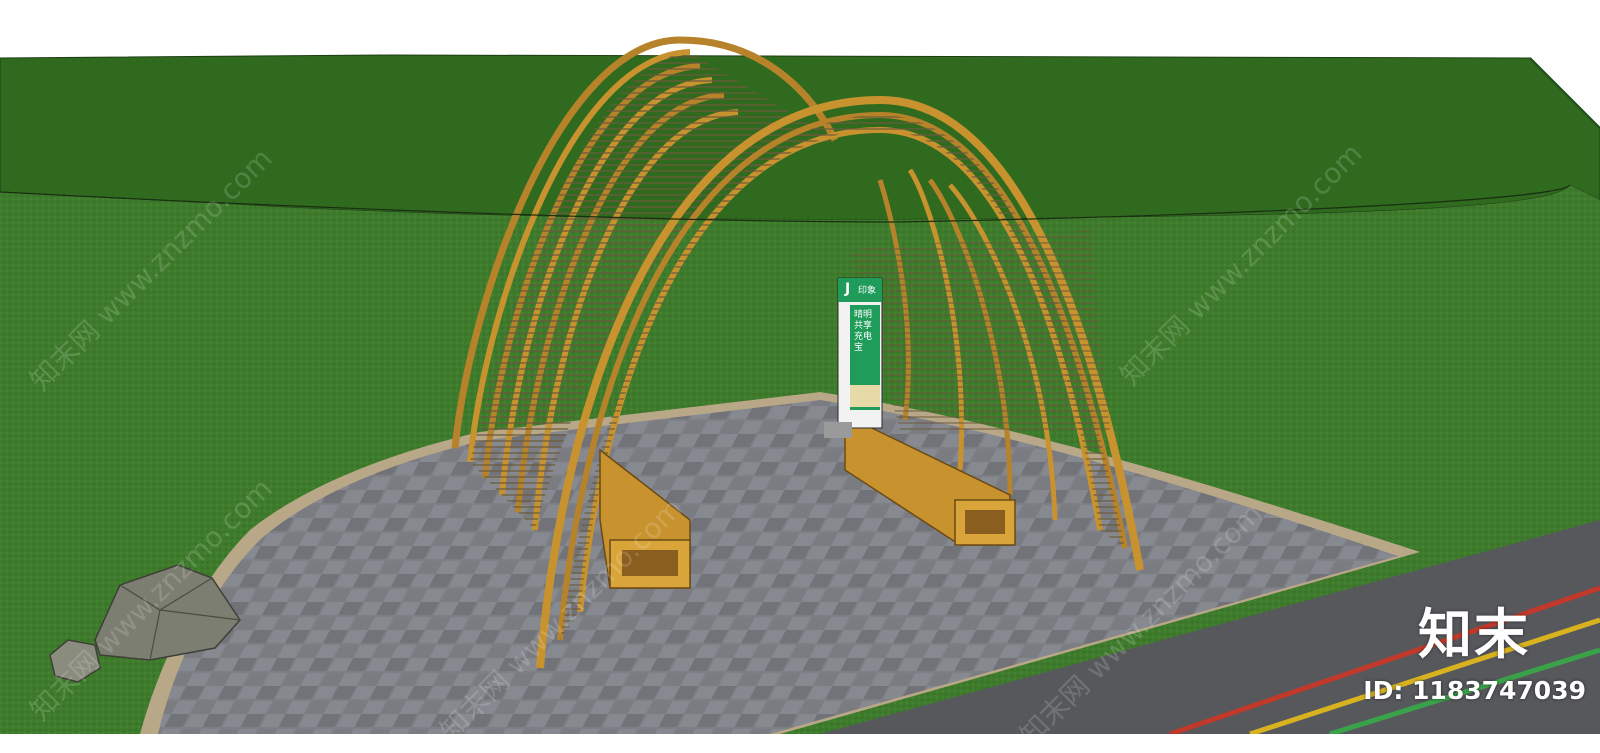 Image resolution: width=1600 pixels, height=753 pixels. Describe the element at coordinates (867, 291) in the screenshot. I see `sign-header: 印象` at that location.